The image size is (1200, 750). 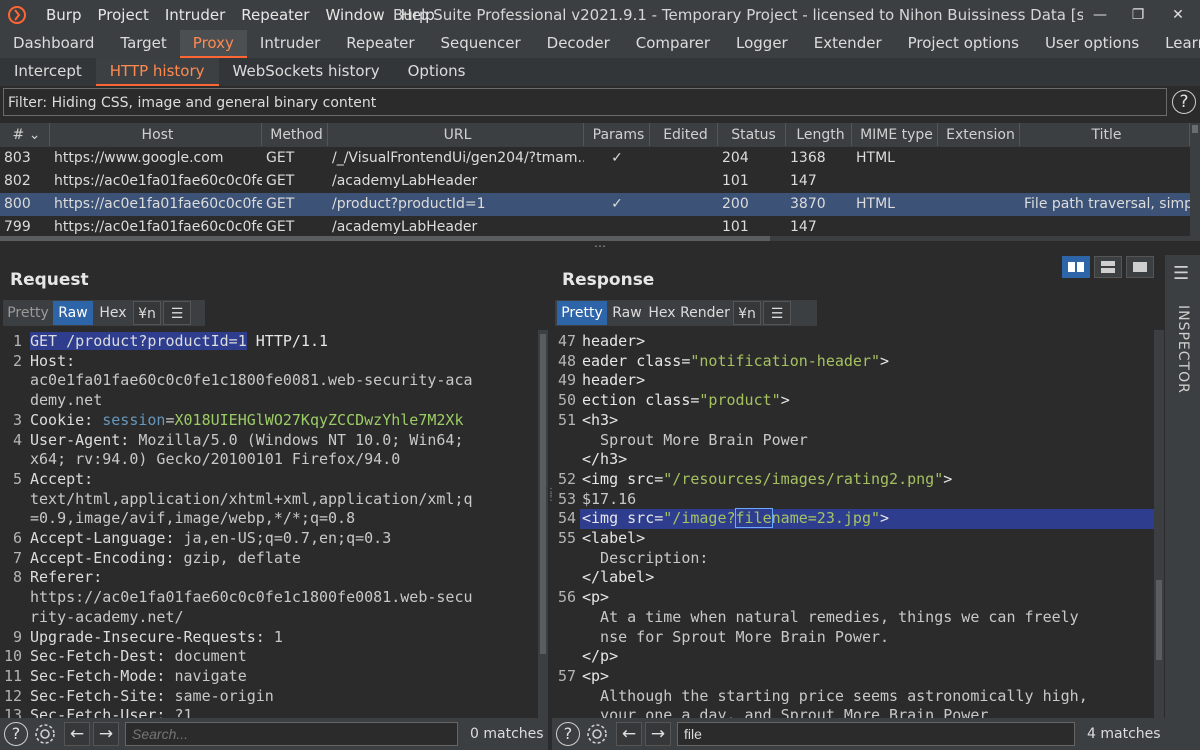 What do you see at coordinates (481, 44) in the screenshot?
I see `tab-sequencer: Sequencer` at bounding box center [481, 44].